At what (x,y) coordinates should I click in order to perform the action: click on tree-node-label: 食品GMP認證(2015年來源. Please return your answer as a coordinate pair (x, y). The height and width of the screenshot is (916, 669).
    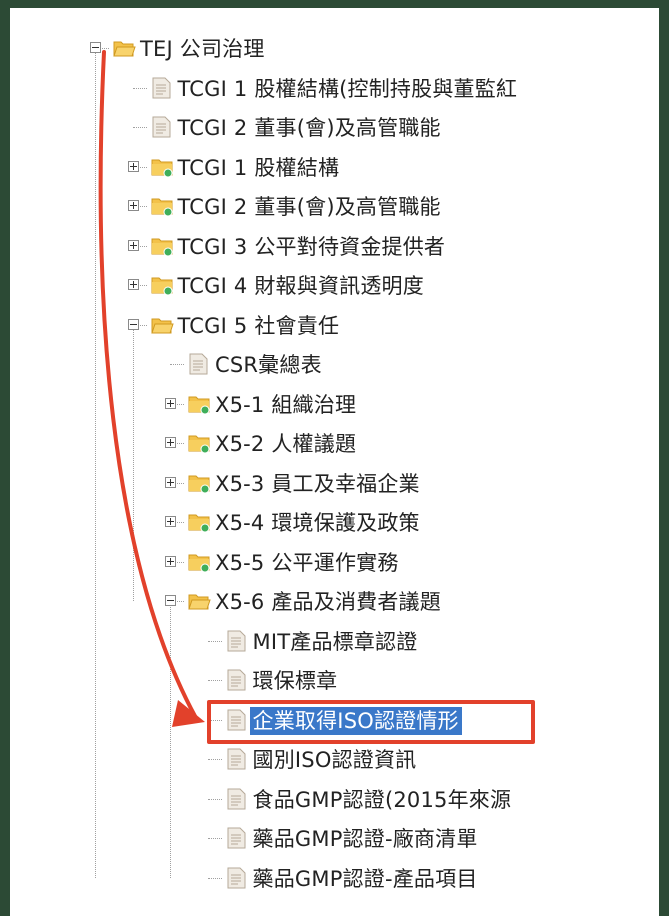
    Looking at the image, I should click on (382, 799).